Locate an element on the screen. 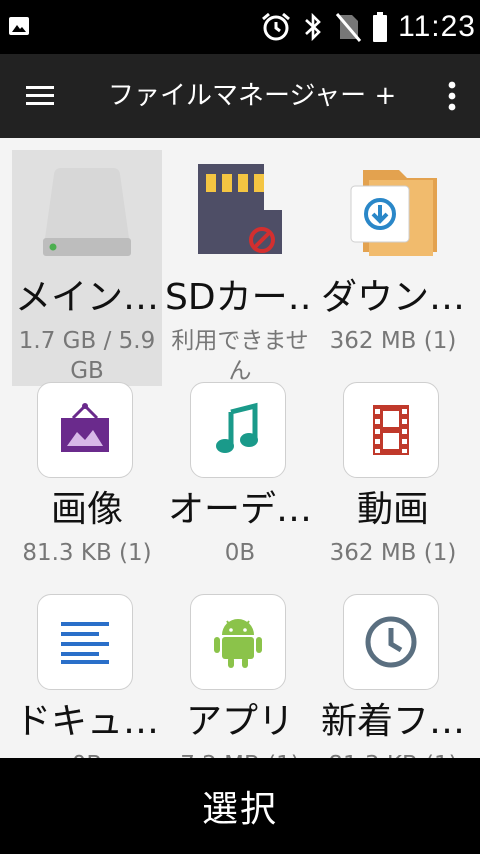 The height and width of the screenshot is (854, 480). image-frame-icon is located at coordinates (85, 430).